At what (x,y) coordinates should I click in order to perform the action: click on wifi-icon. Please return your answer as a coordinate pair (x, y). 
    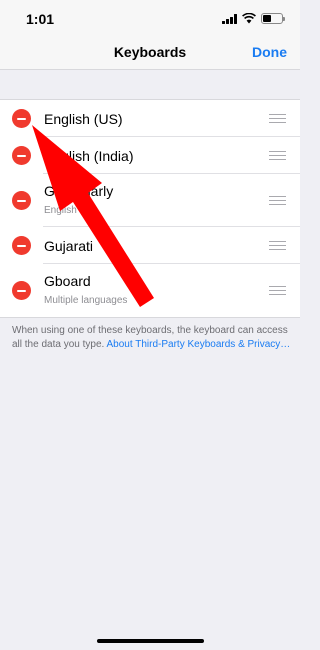
    Looking at the image, I should click on (249, 18).